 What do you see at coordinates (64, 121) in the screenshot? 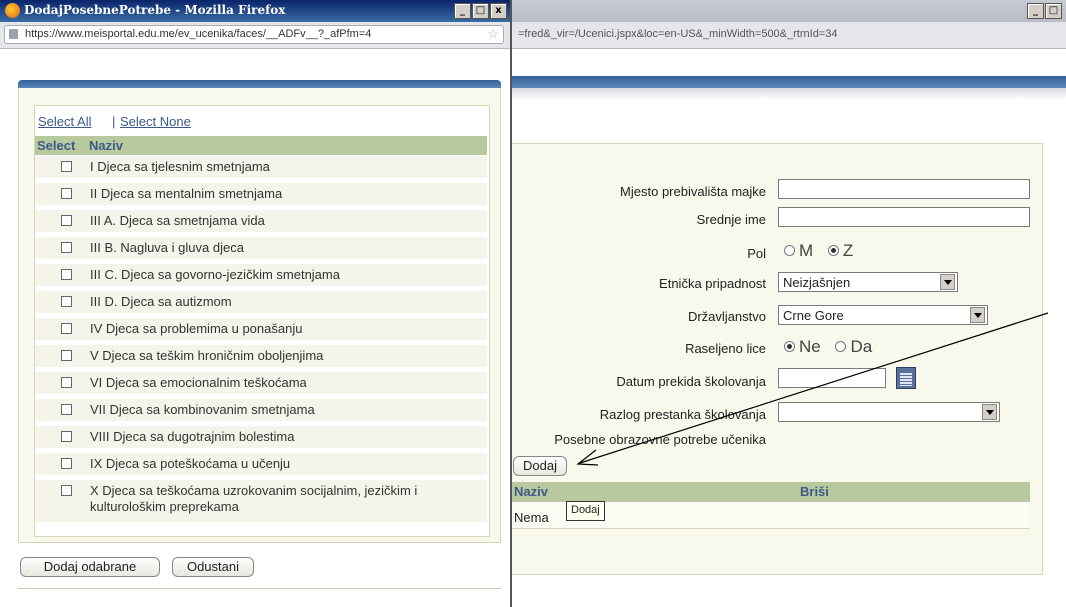
I see `select-all-link: Select All` at bounding box center [64, 121].